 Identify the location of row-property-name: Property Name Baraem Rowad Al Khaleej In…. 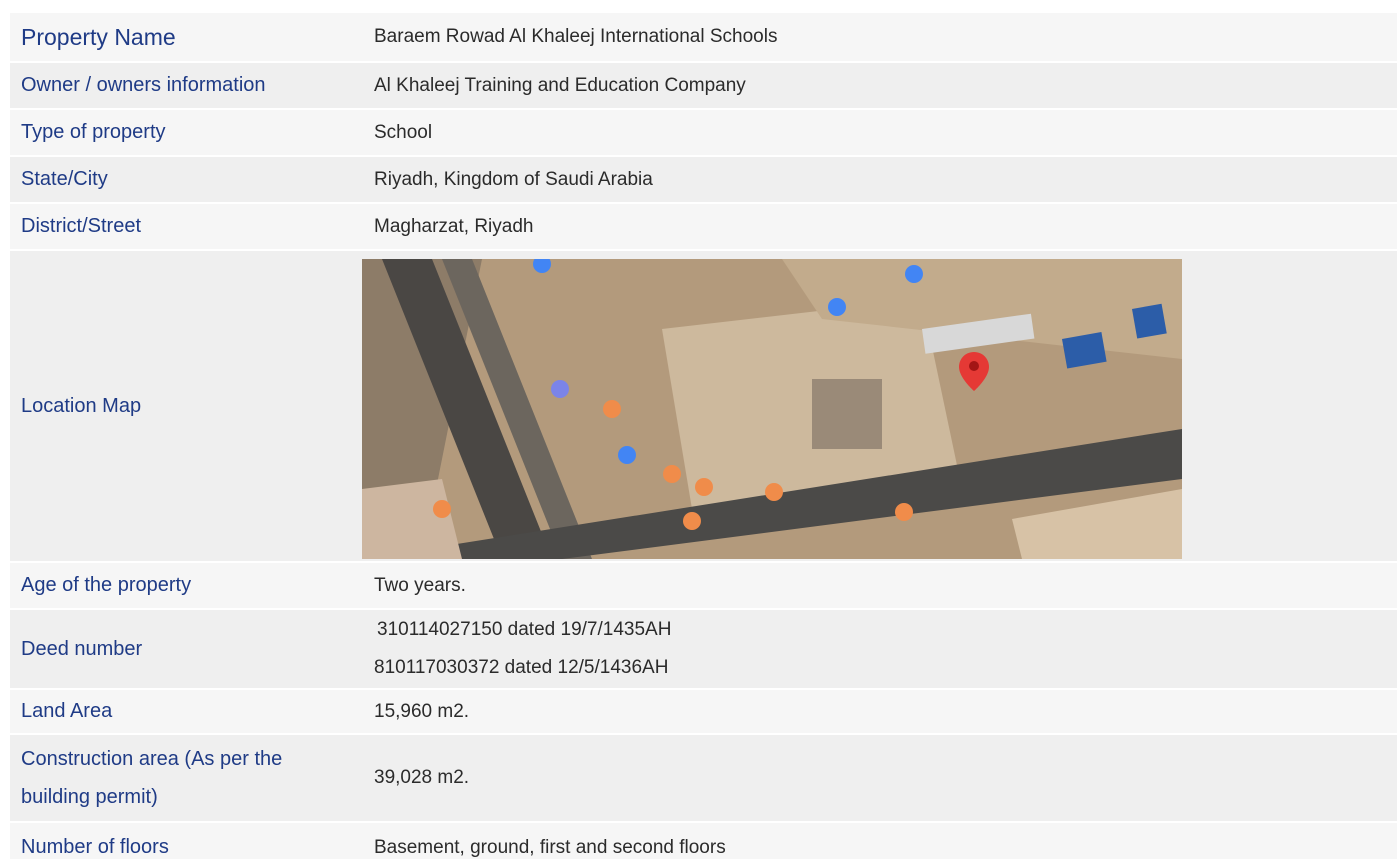
(703, 38).